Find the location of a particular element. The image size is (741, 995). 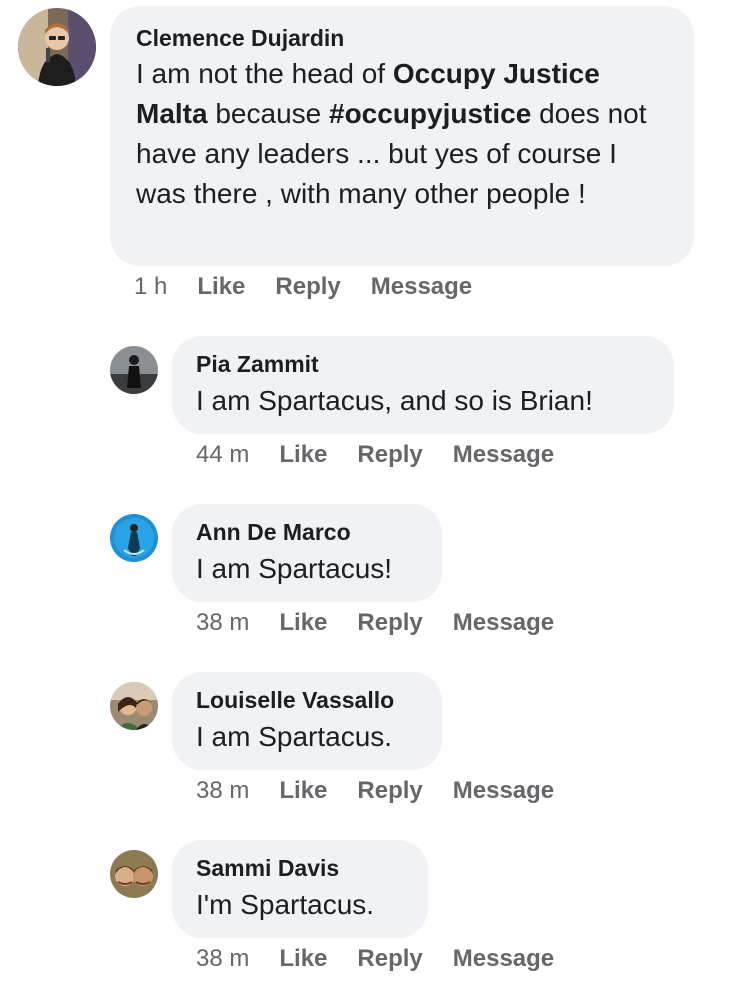

comment-bubble: Sammi Davis I'm Spartacus. is located at coordinates (300, 889).